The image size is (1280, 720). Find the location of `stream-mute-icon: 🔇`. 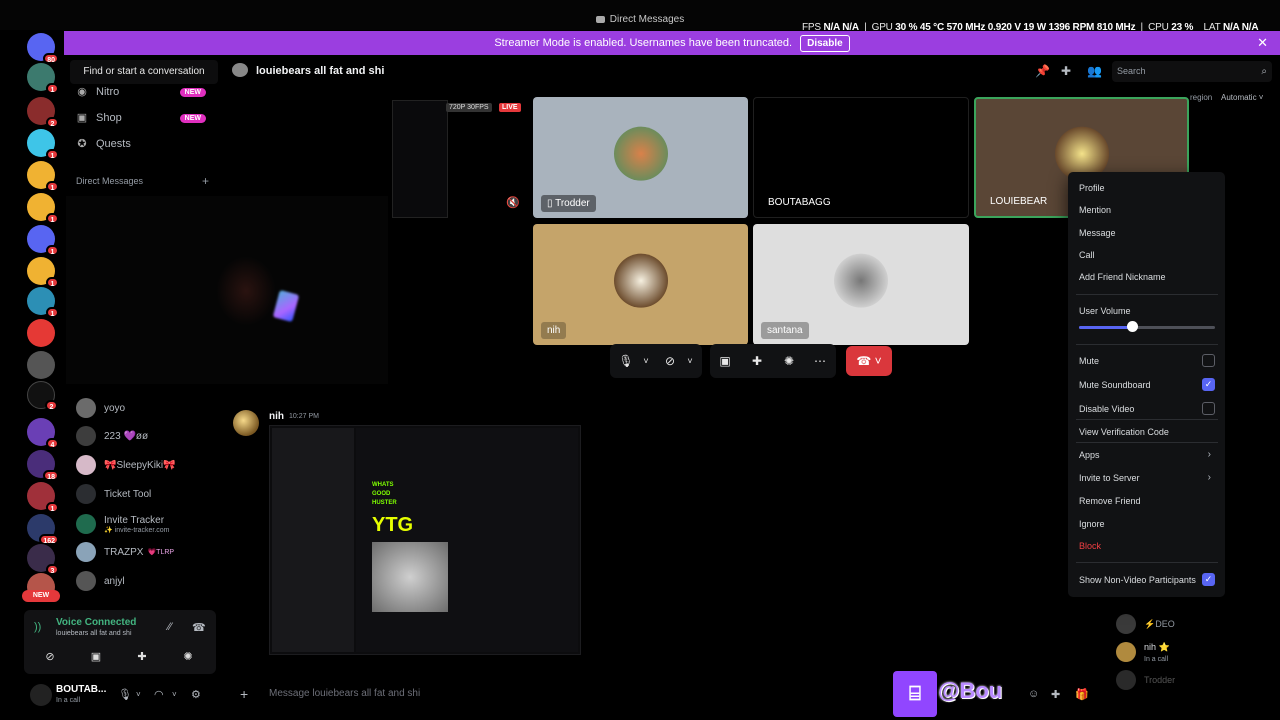

stream-mute-icon: 🔇 is located at coordinates (513, 202).